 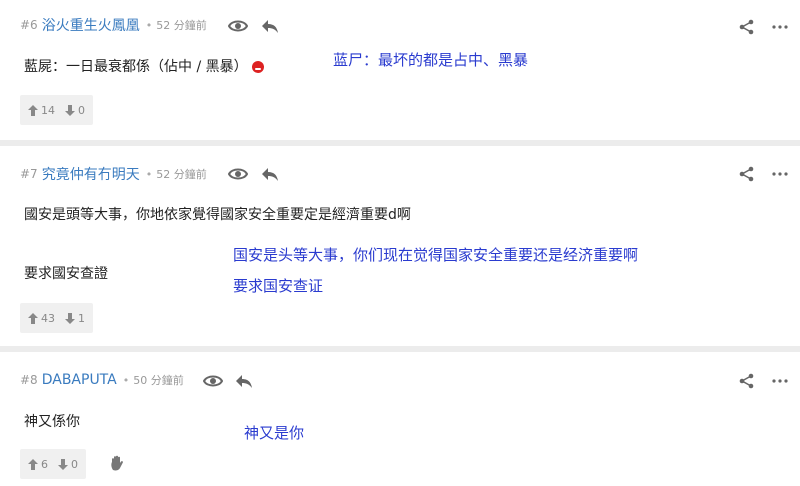 What do you see at coordinates (436, 255) in the screenshot?
I see `translation-text: 国安是头等大事，你们现在觉得国家安全重要还是经济重要啊` at bounding box center [436, 255].